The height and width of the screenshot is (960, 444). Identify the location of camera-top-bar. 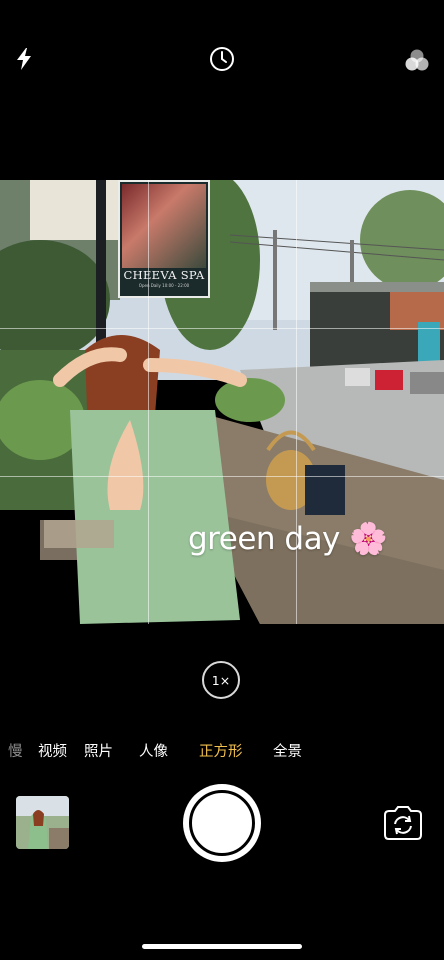
(222, 60).